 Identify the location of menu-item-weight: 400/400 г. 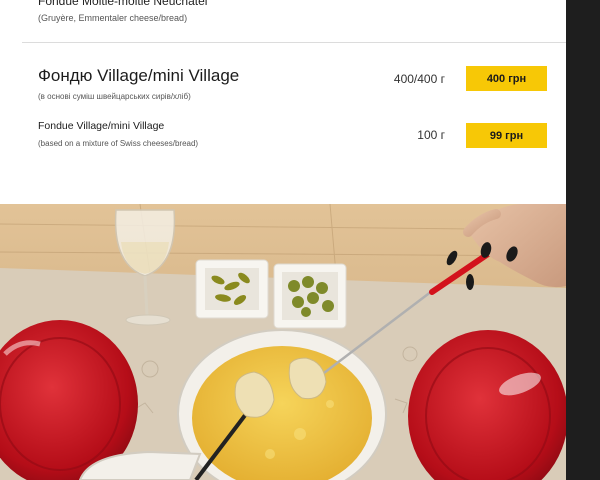
(419, 79).